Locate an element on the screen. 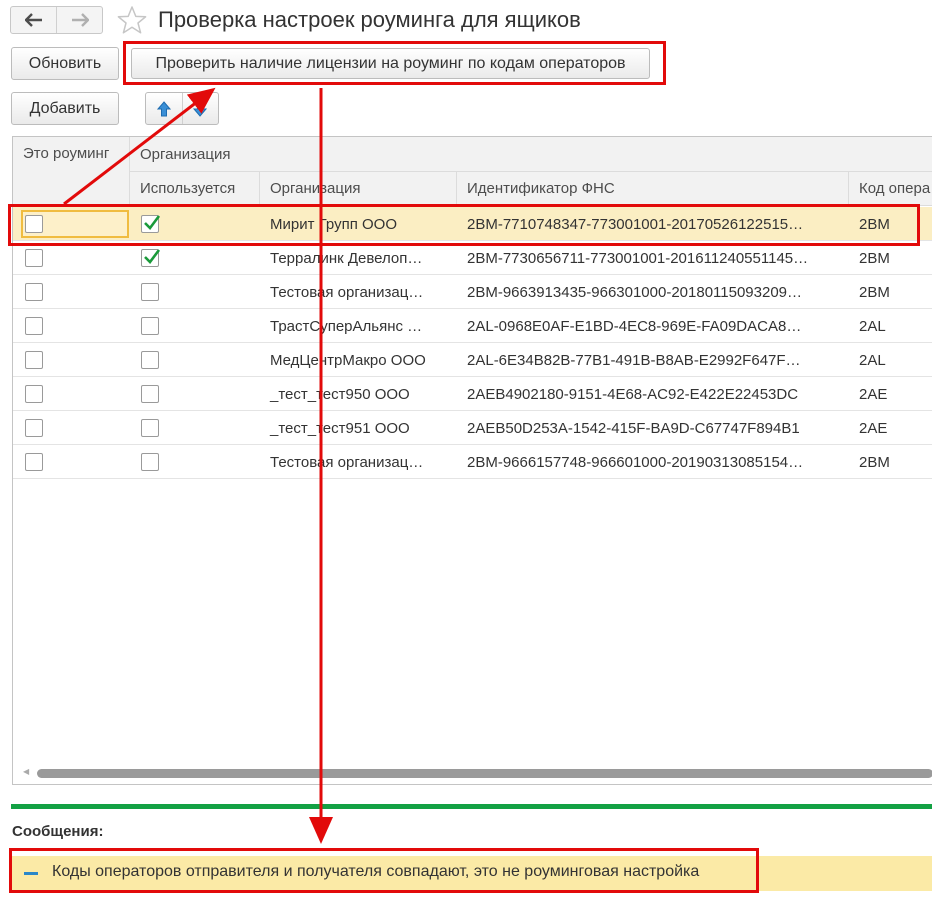  arrow-up-icon is located at coordinates (163, 108).